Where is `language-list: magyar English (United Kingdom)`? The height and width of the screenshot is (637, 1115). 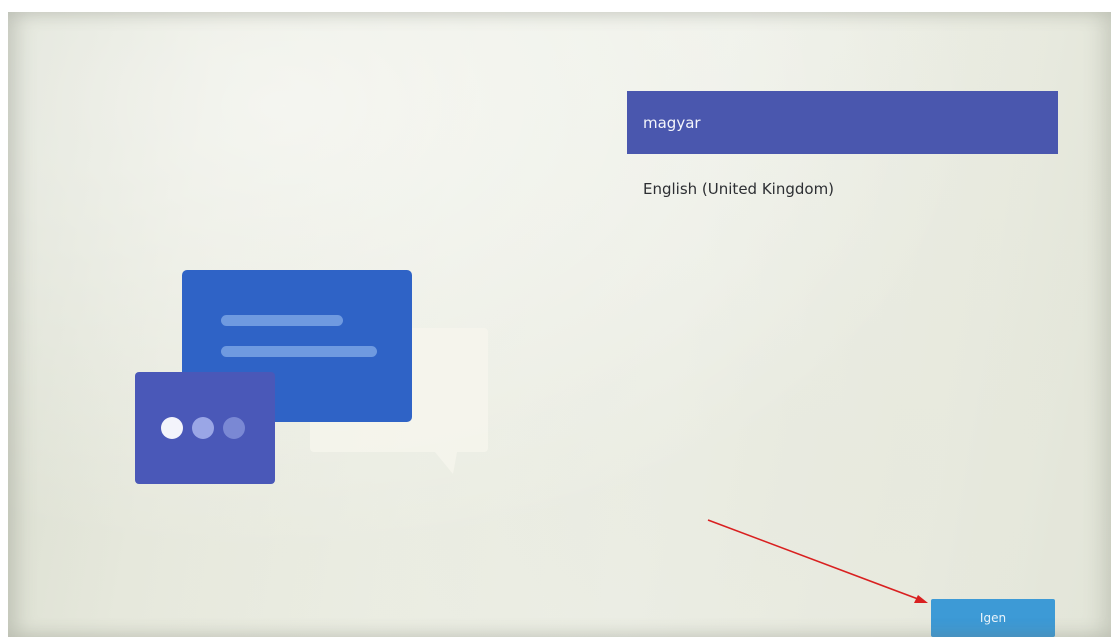 language-list: magyar English (United Kingdom) is located at coordinates (842, 157).